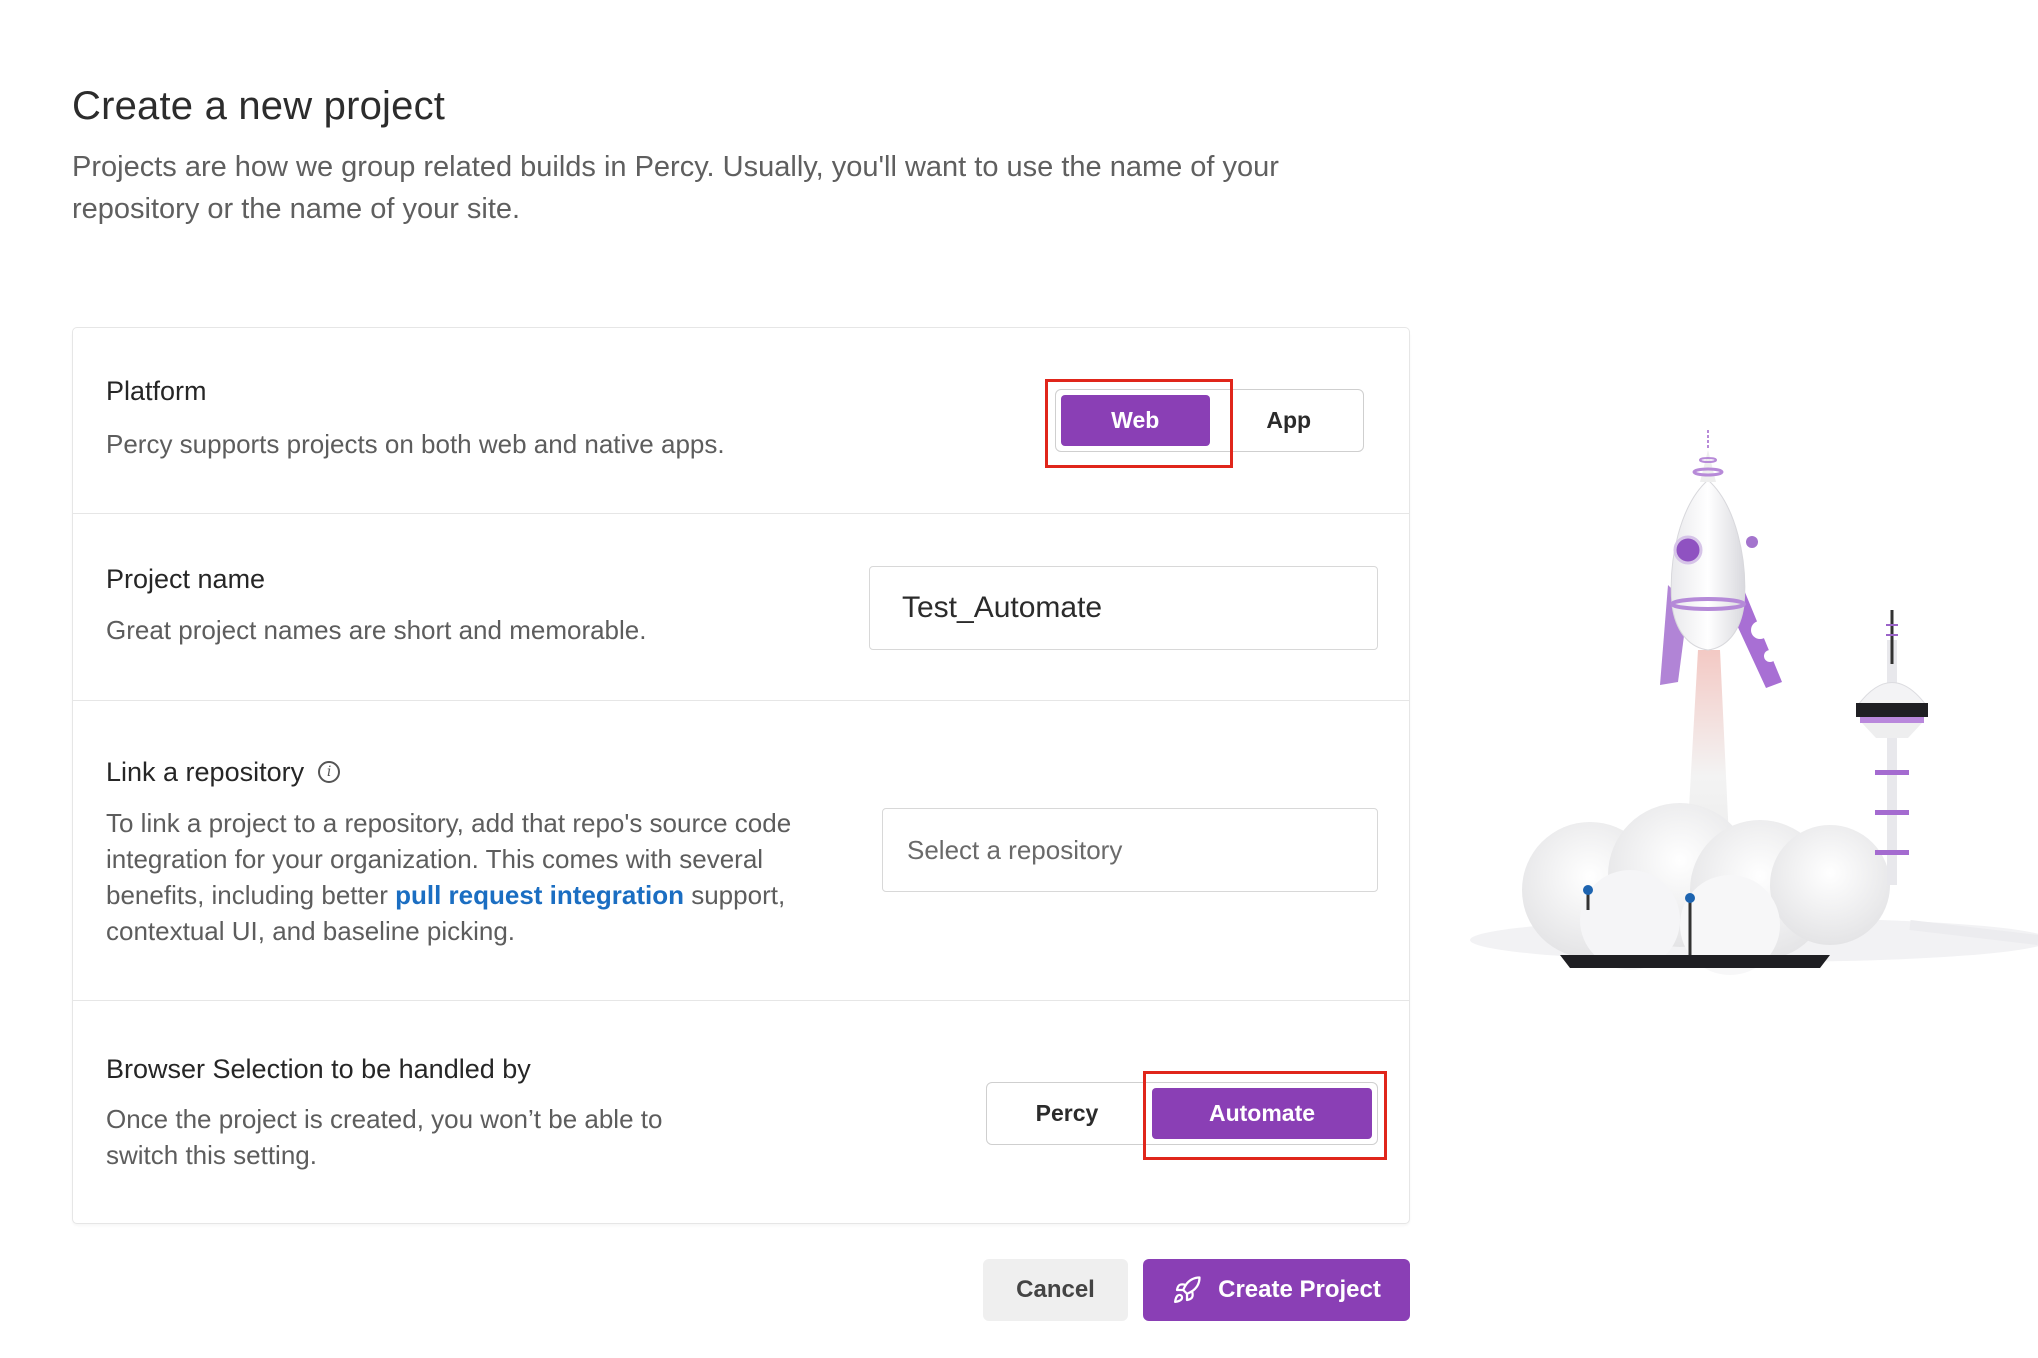 The width and height of the screenshot is (2038, 1358). I want to click on project-name-input, so click(1123, 608).